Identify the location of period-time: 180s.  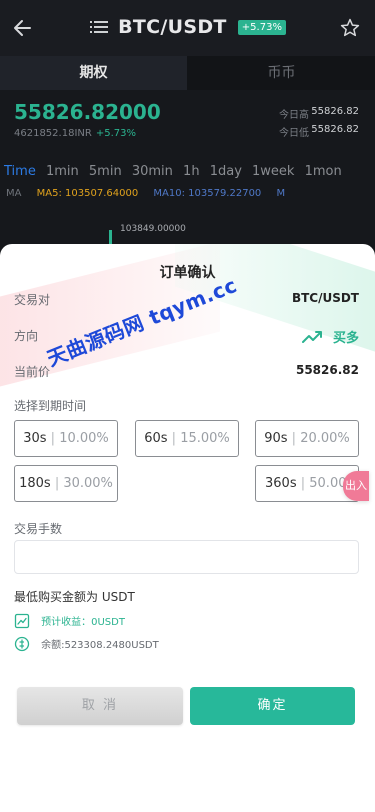
(35, 483).